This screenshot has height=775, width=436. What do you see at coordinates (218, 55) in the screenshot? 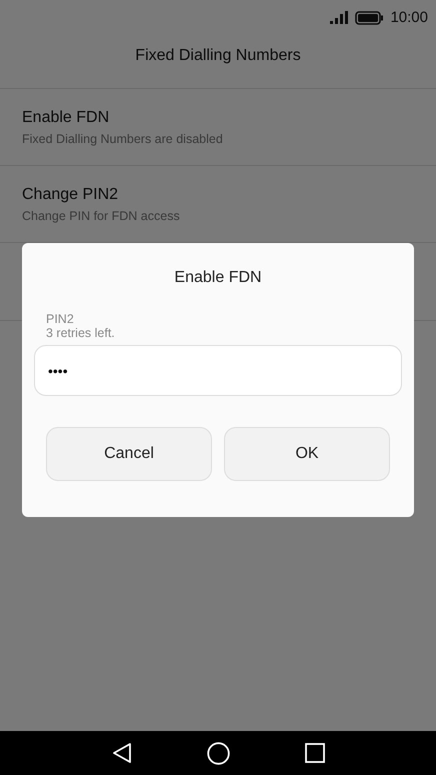
I see `screen-title: Fixed Dialling Numbers` at bounding box center [218, 55].